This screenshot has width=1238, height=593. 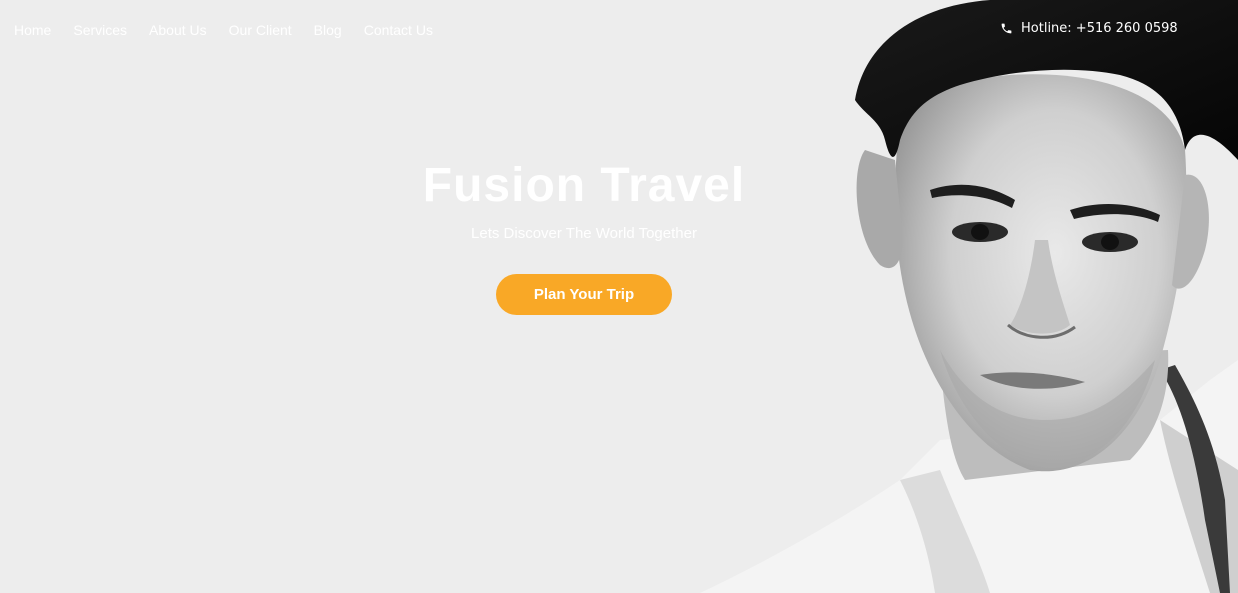 I want to click on nav-item-about-us: About Us, so click(x=178, y=30).